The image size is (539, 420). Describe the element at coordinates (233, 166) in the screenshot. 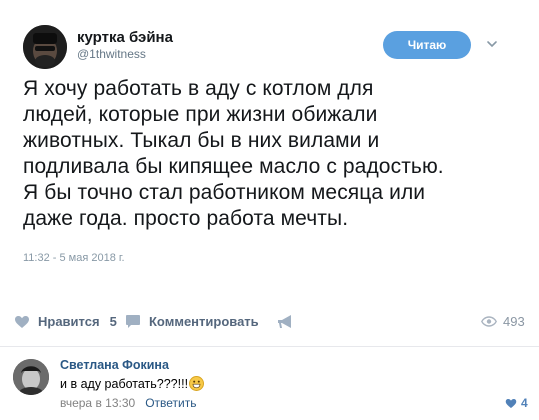

I see `tweet-text-line: подливала бы кипящее масло с радостью.` at that location.